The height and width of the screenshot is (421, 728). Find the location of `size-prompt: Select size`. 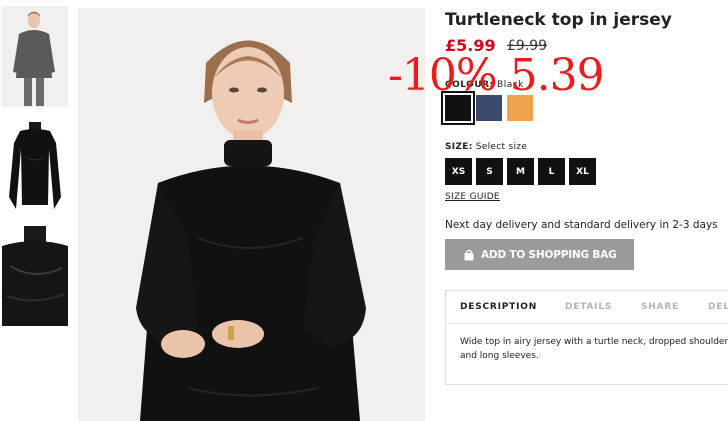

size-prompt: Select size is located at coordinates (501, 147).